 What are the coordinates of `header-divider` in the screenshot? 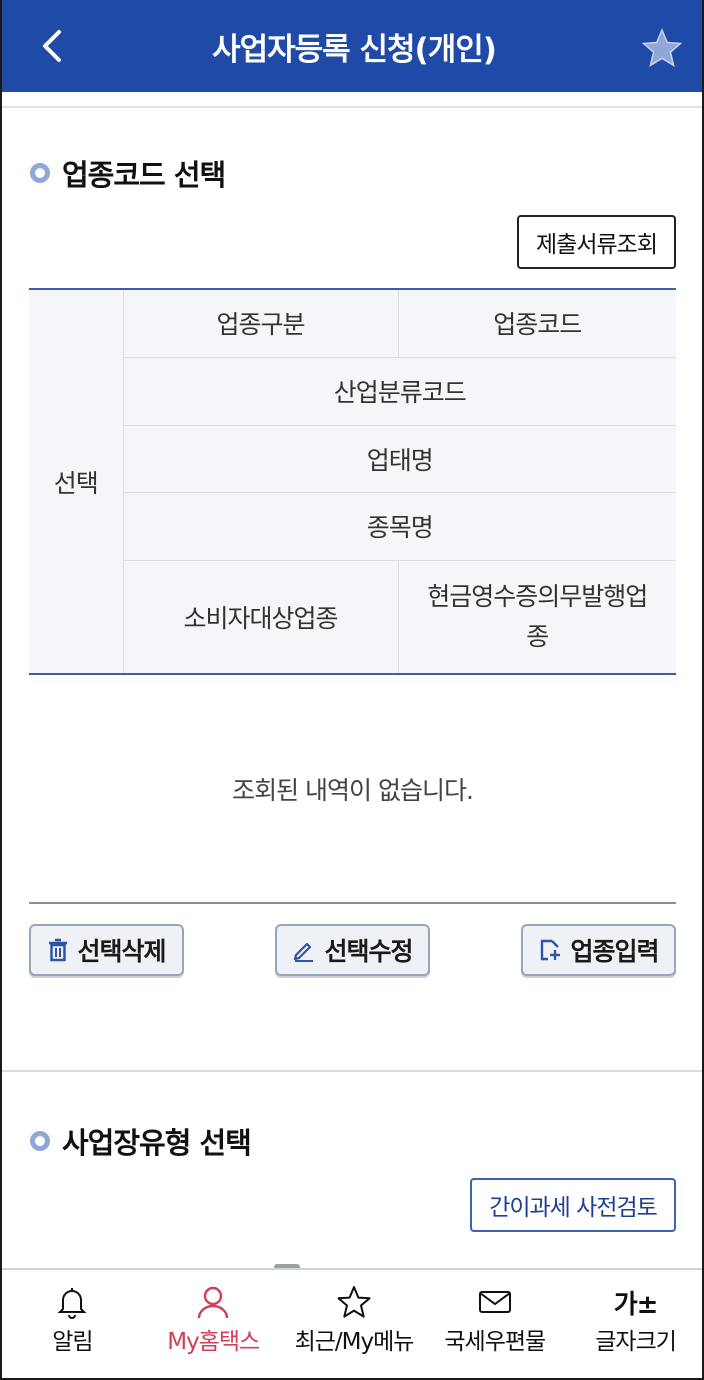 It's located at (352, 100).